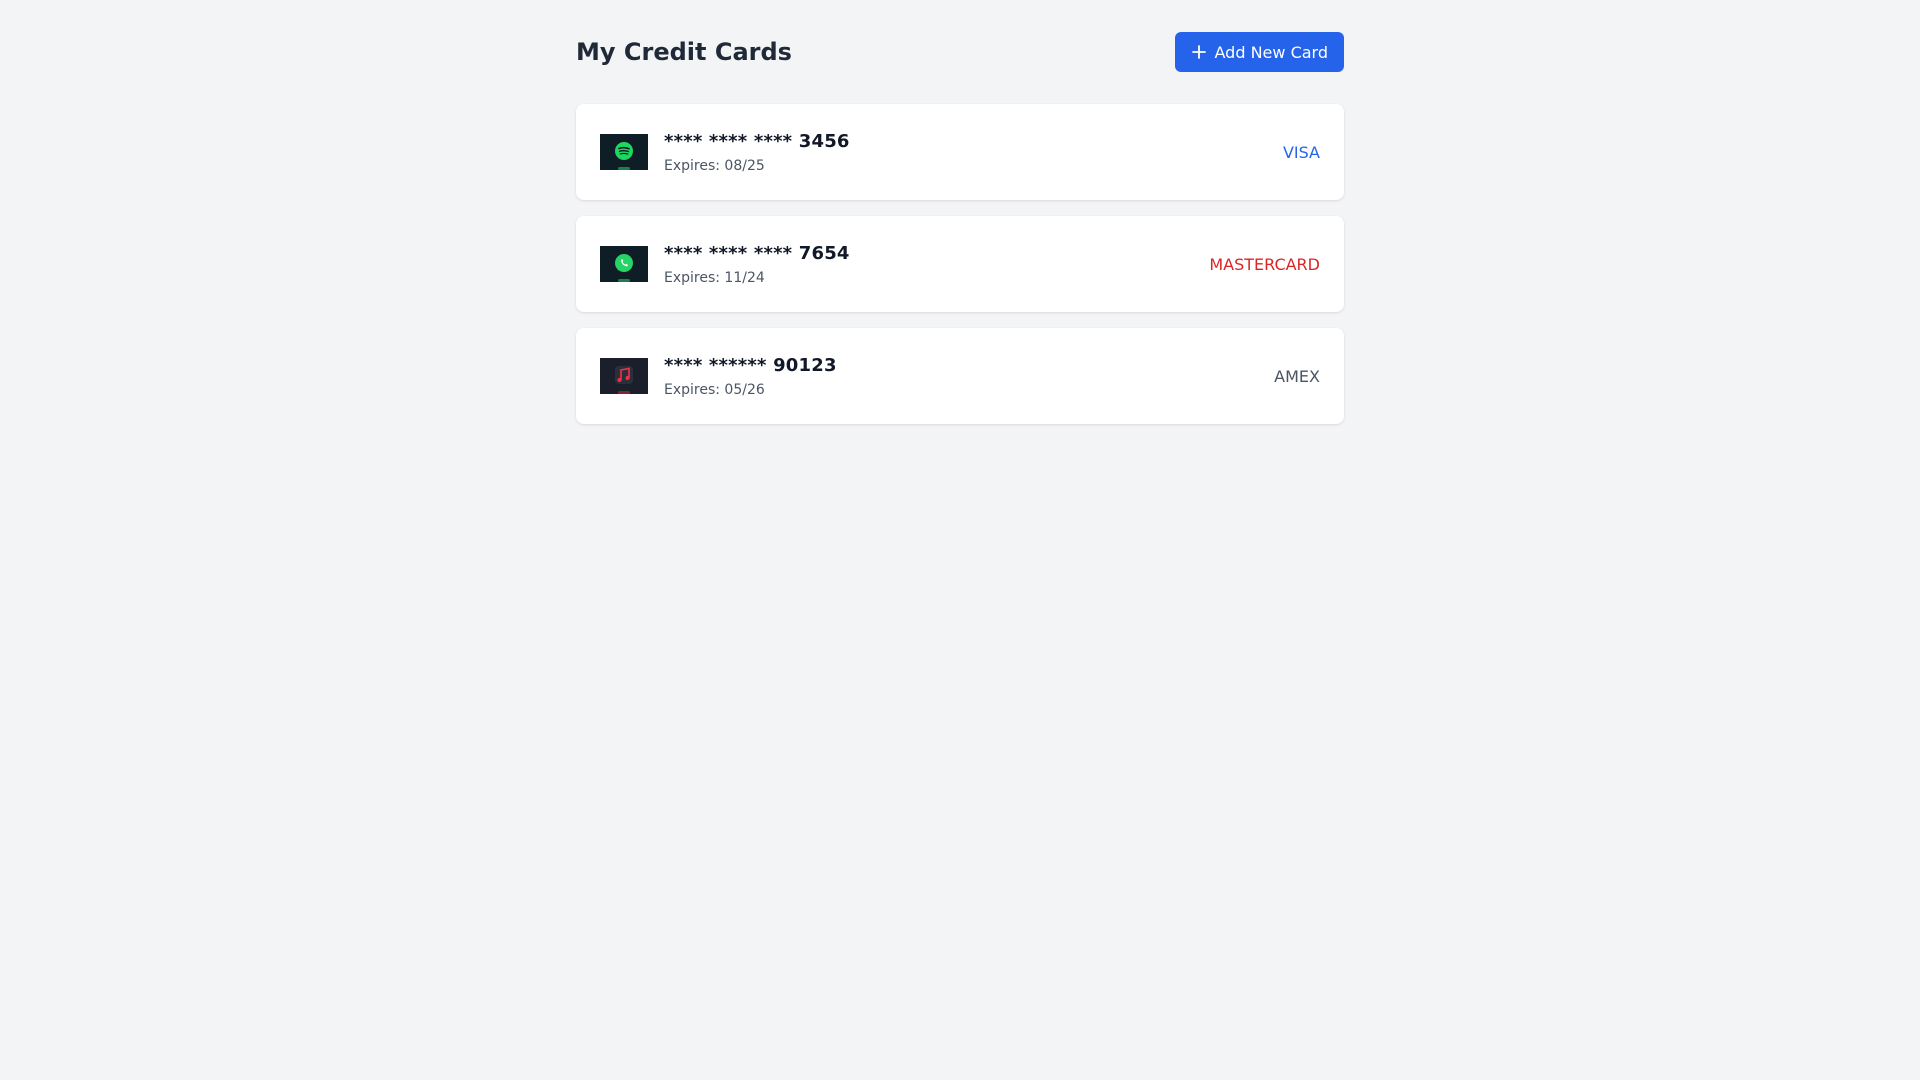  Describe the element at coordinates (960, 52) in the screenshot. I see `page-header: My Credit Cards Add New Card` at that location.